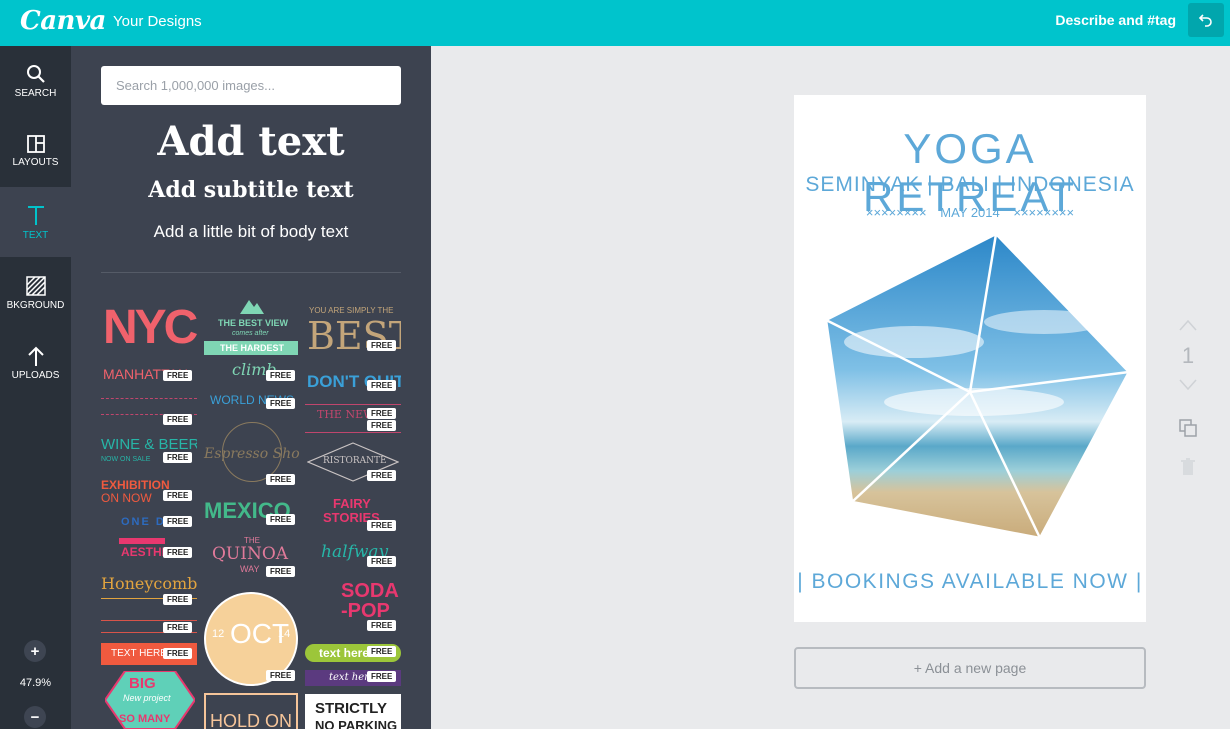  What do you see at coordinates (615, 23) in the screenshot?
I see `top-bar: Canva Your Designs Describe and #tag` at bounding box center [615, 23].